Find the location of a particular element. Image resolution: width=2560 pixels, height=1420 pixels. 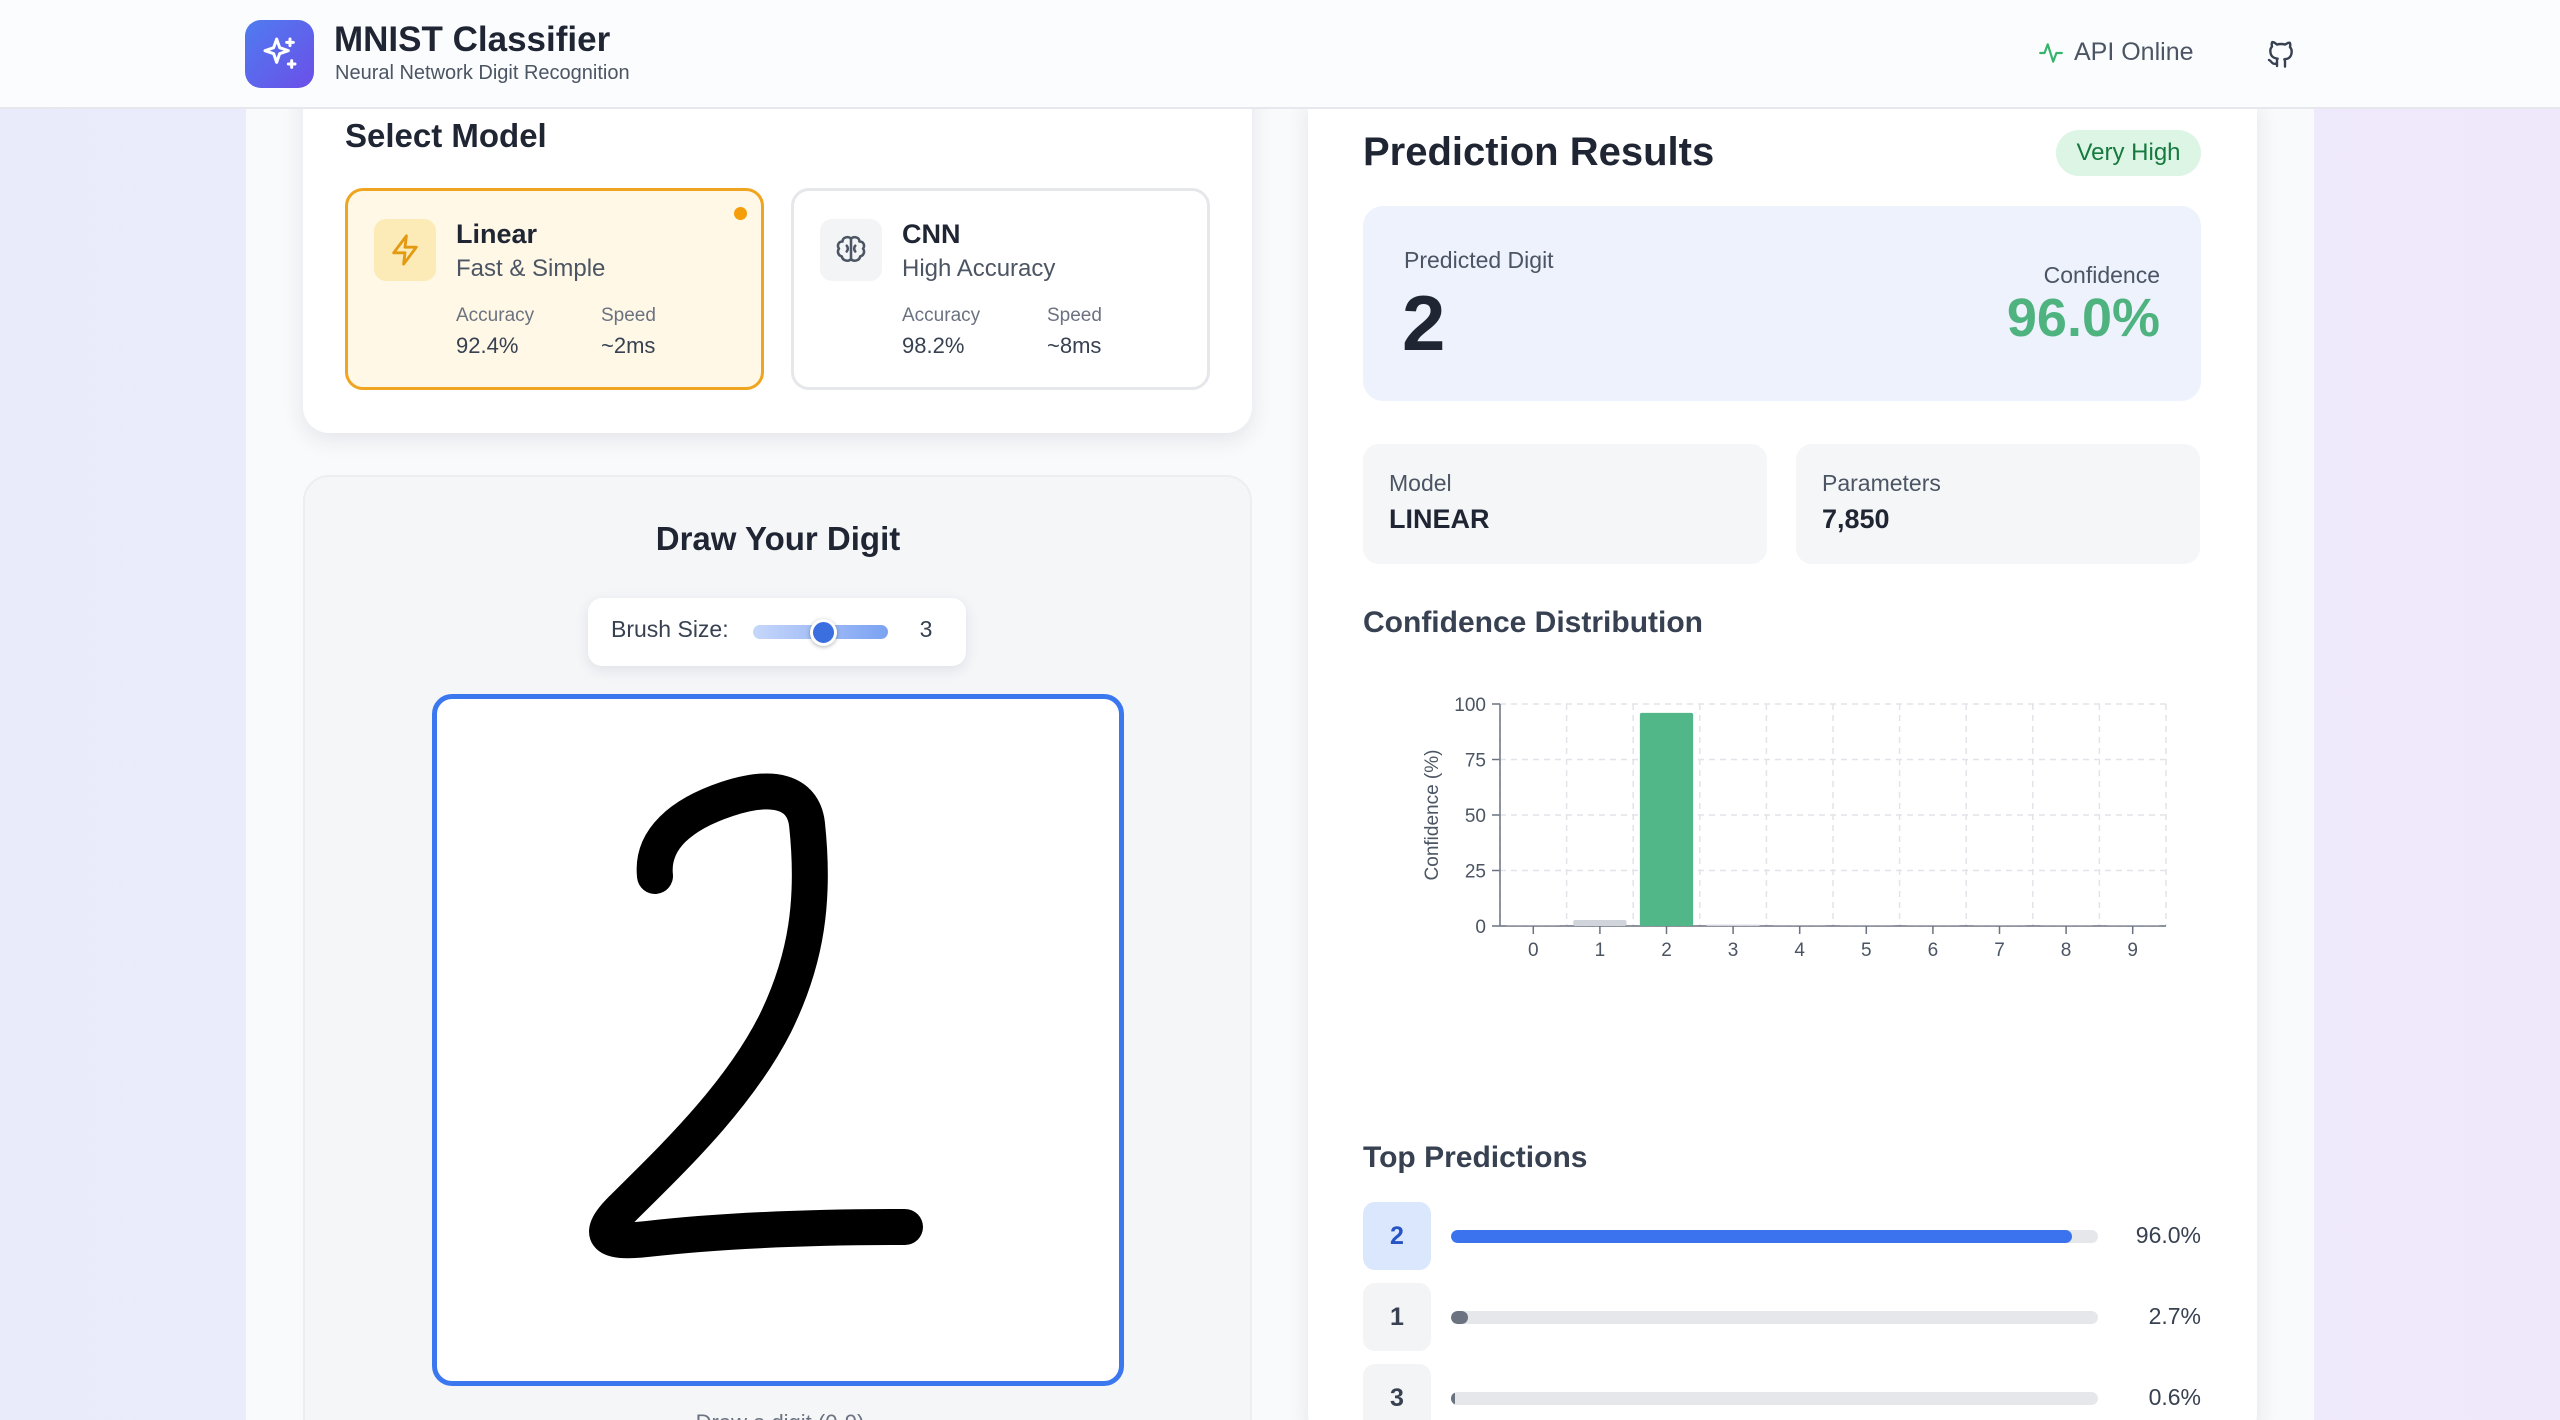

x-tick-label: 0 is located at coordinates (1533, 950).